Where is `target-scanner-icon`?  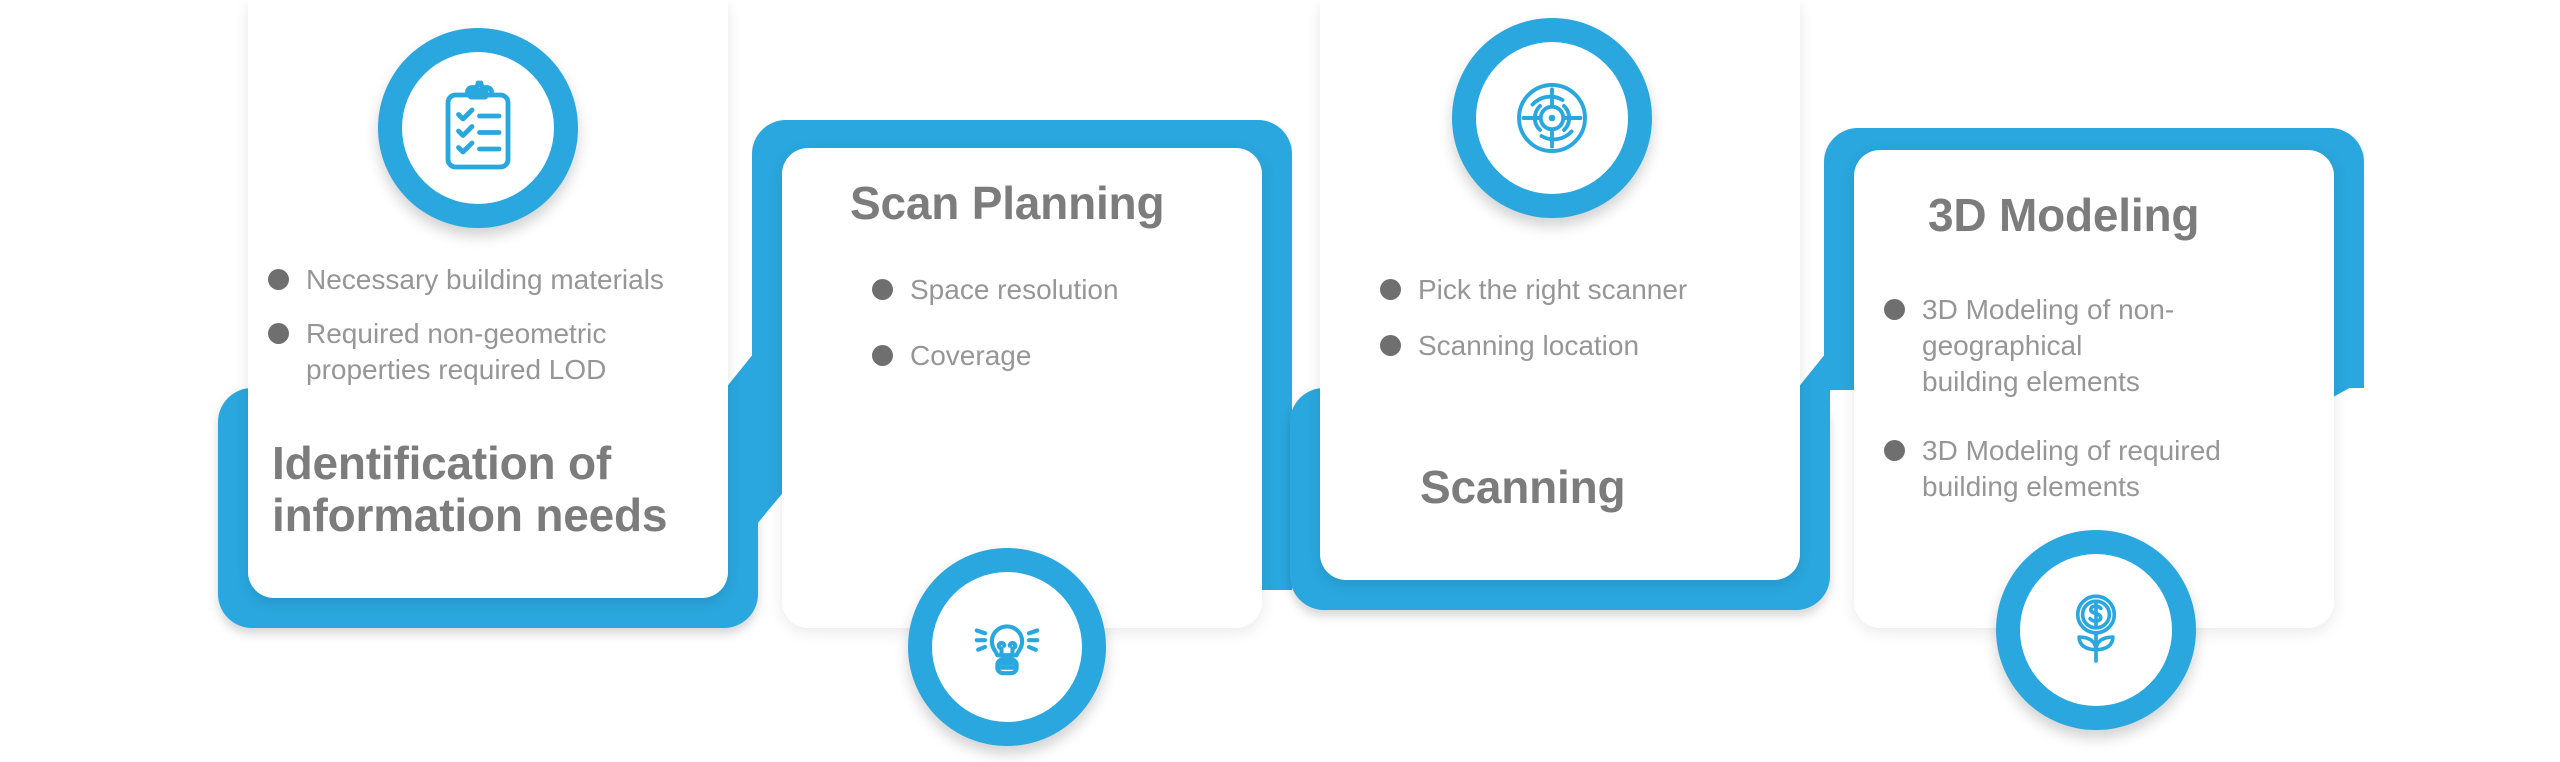 target-scanner-icon is located at coordinates (1552, 118).